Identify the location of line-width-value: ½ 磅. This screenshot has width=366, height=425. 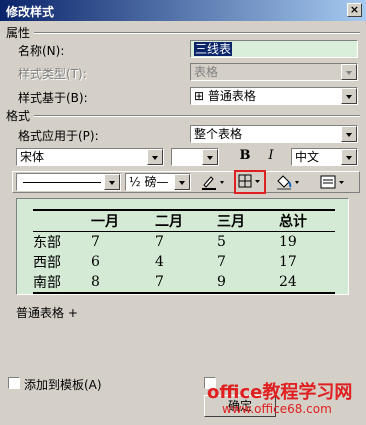
(143, 182).